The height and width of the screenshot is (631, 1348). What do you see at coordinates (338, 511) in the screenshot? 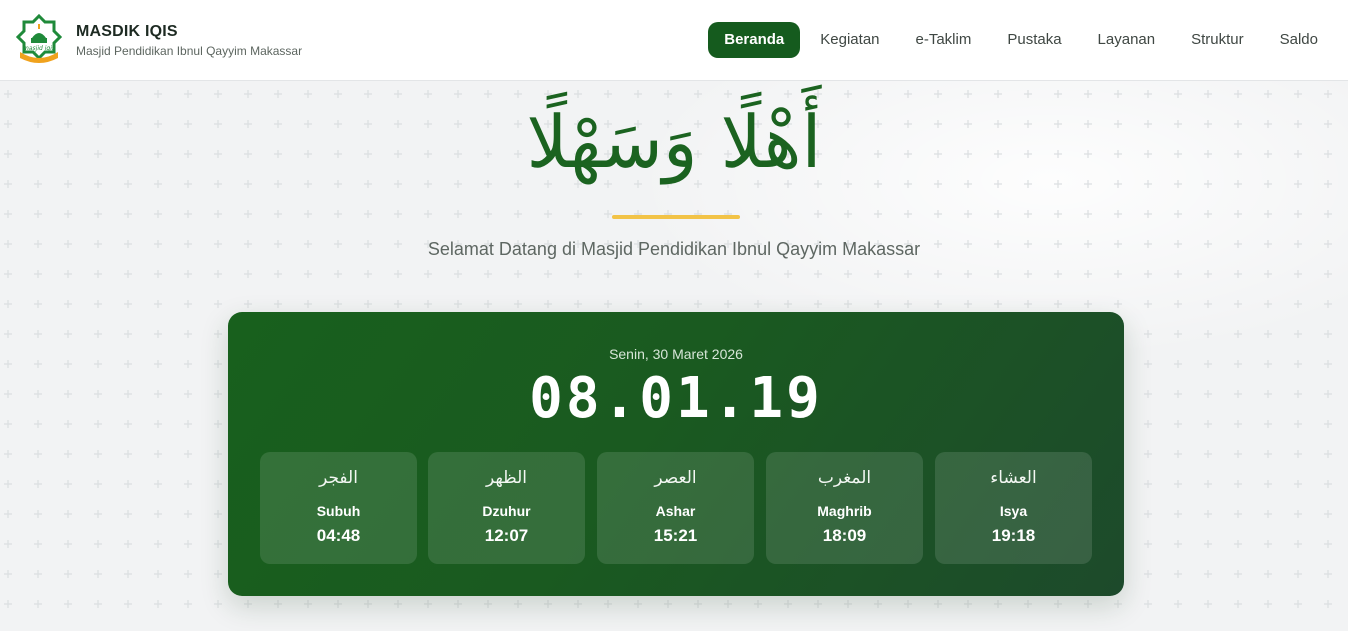
I see `prayer-name: Subuh` at bounding box center [338, 511].